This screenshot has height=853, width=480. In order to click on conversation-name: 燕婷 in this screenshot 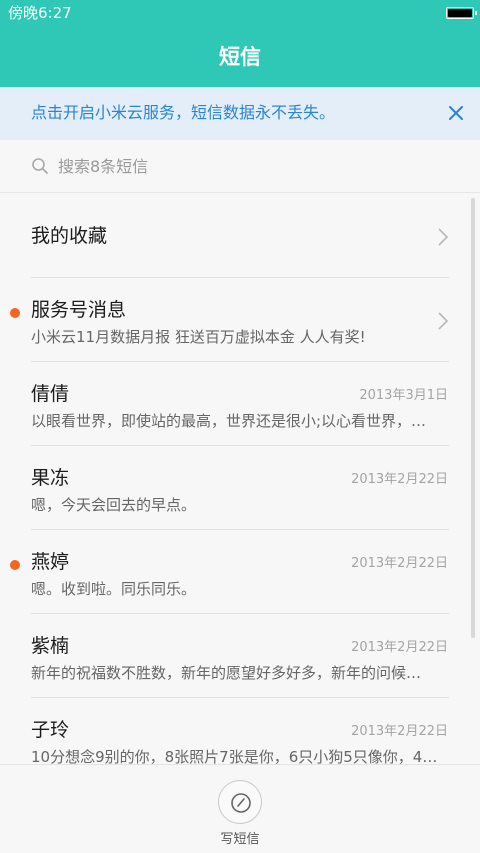, I will do `click(50, 562)`.